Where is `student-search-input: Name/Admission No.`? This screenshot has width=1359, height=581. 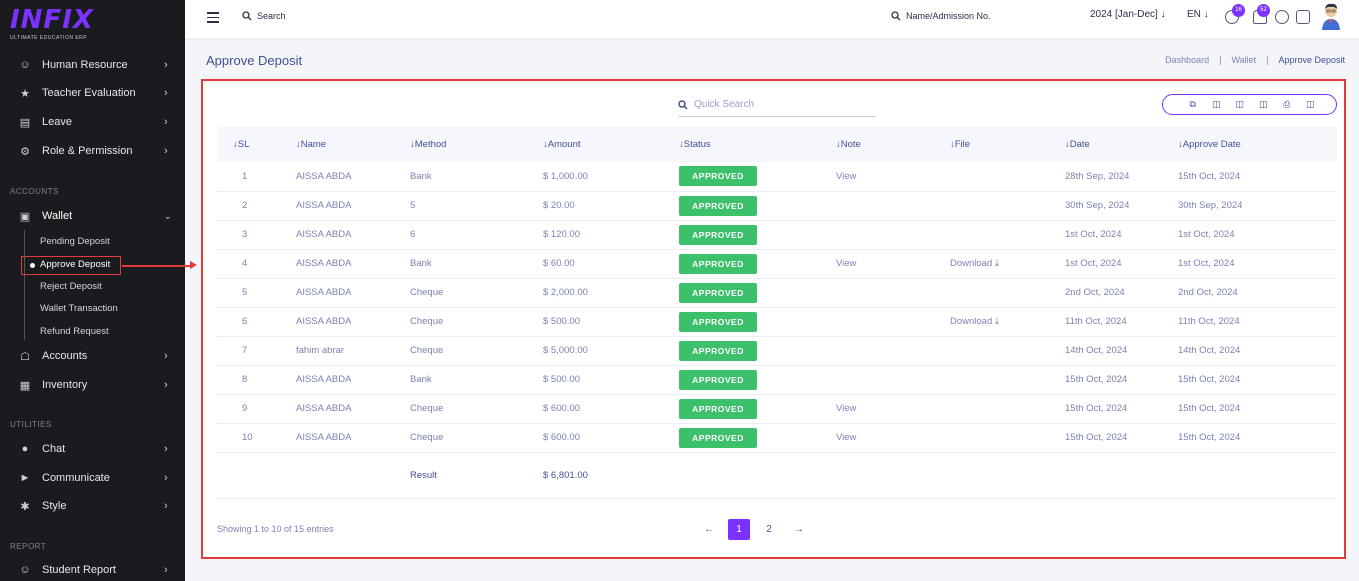
student-search-input: Name/Admission No. is located at coordinates (941, 16).